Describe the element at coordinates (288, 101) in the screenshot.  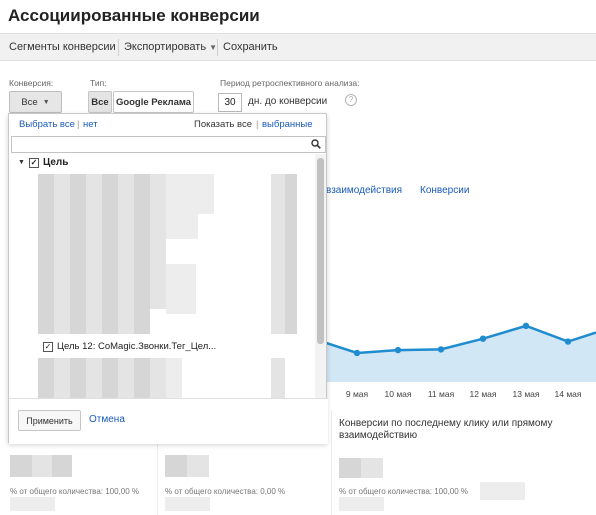
I see `lookback-suffix: дн. до конверсии` at that location.